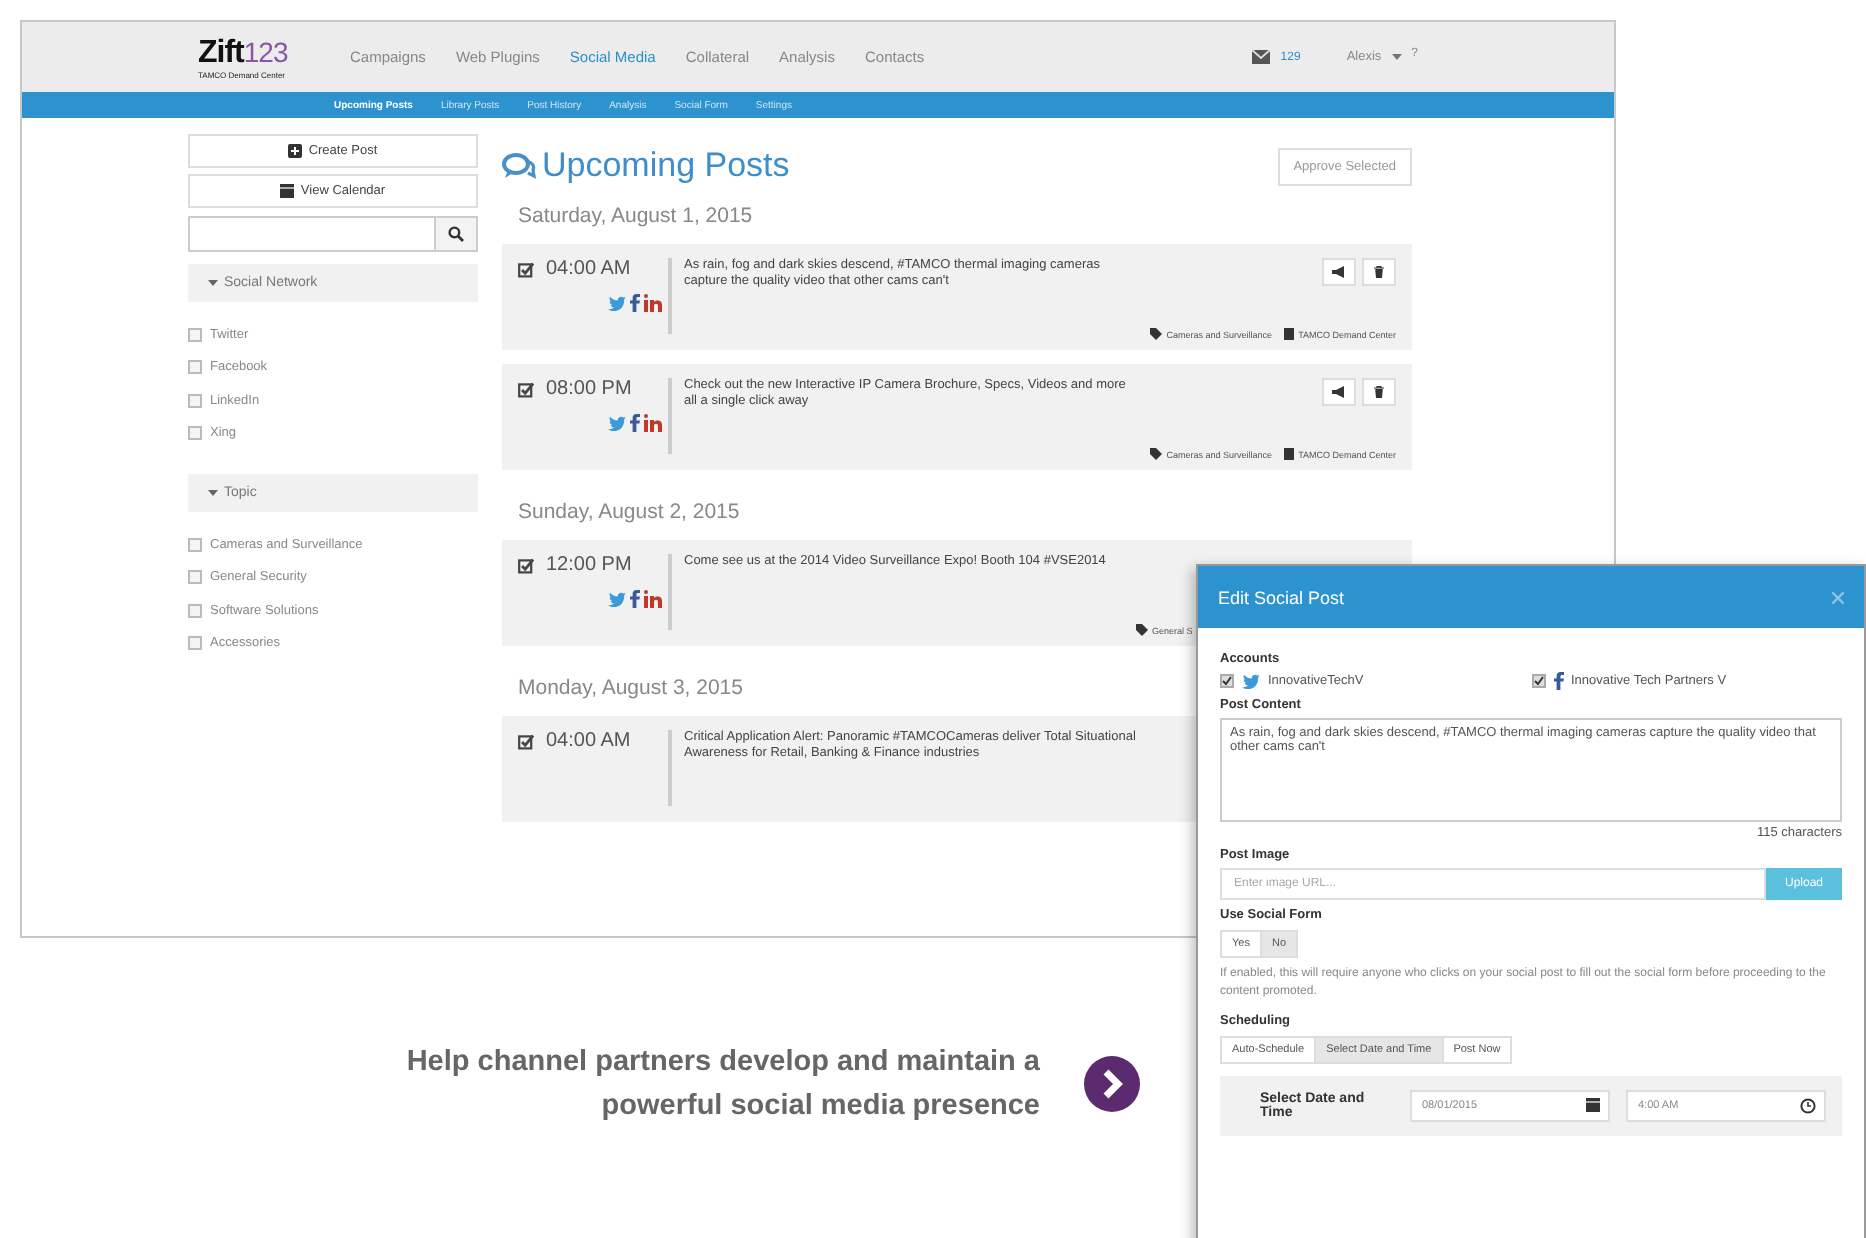 Image resolution: width=1866 pixels, height=1238 pixels. I want to click on dialog-title: Edit Social Post, so click(1281, 597).